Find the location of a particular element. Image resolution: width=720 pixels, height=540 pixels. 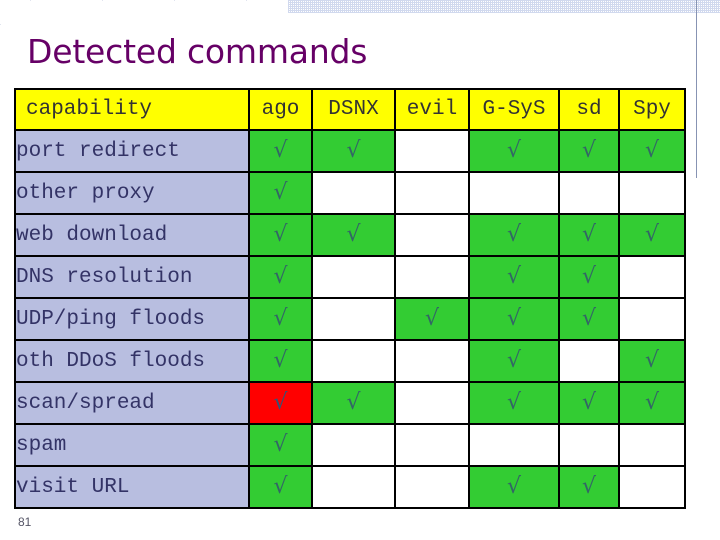

capability-label: port redirect is located at coordinates (132, 151).